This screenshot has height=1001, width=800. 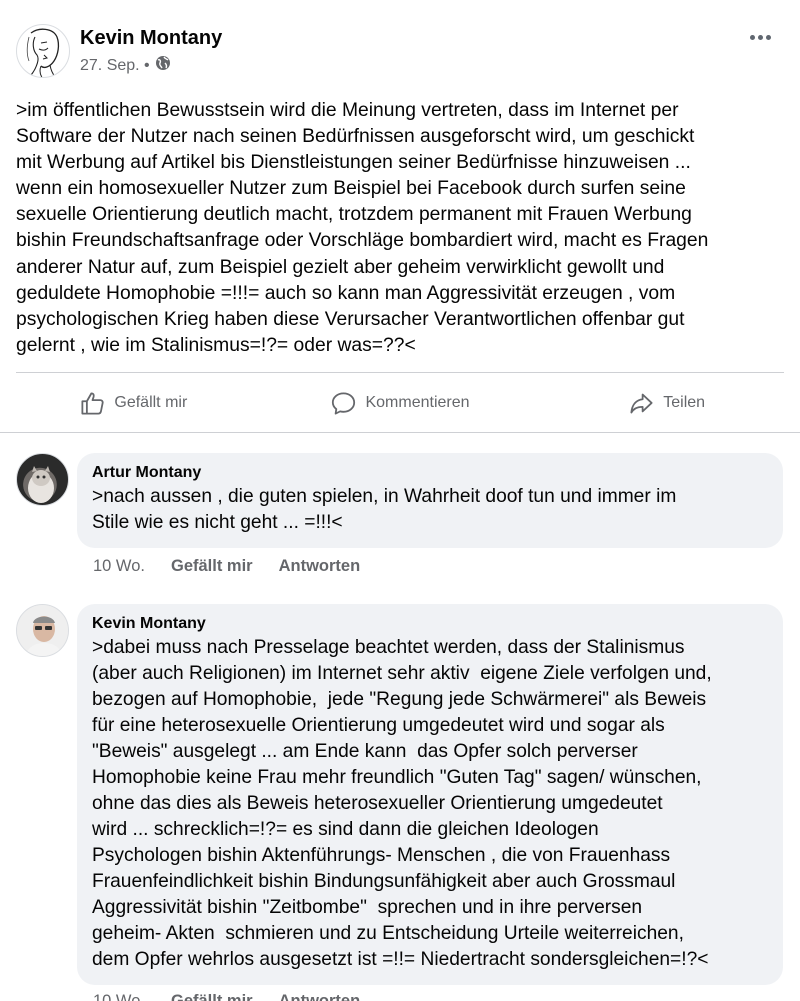 I want to click on like-button: Gefällt mir, so click(x=133, y=403).